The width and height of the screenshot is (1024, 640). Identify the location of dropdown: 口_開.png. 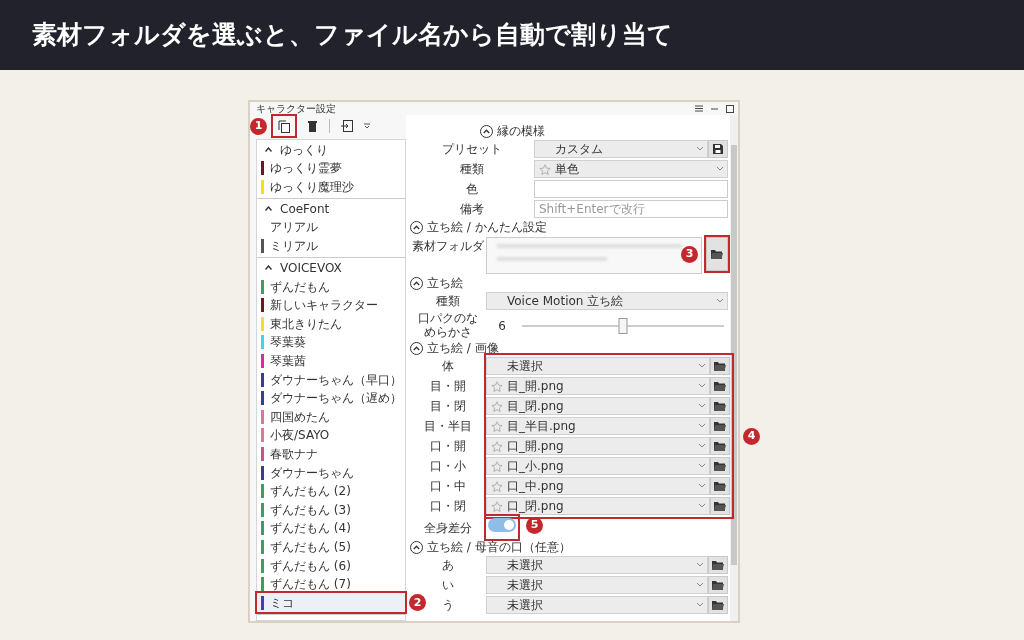
(598, 446).